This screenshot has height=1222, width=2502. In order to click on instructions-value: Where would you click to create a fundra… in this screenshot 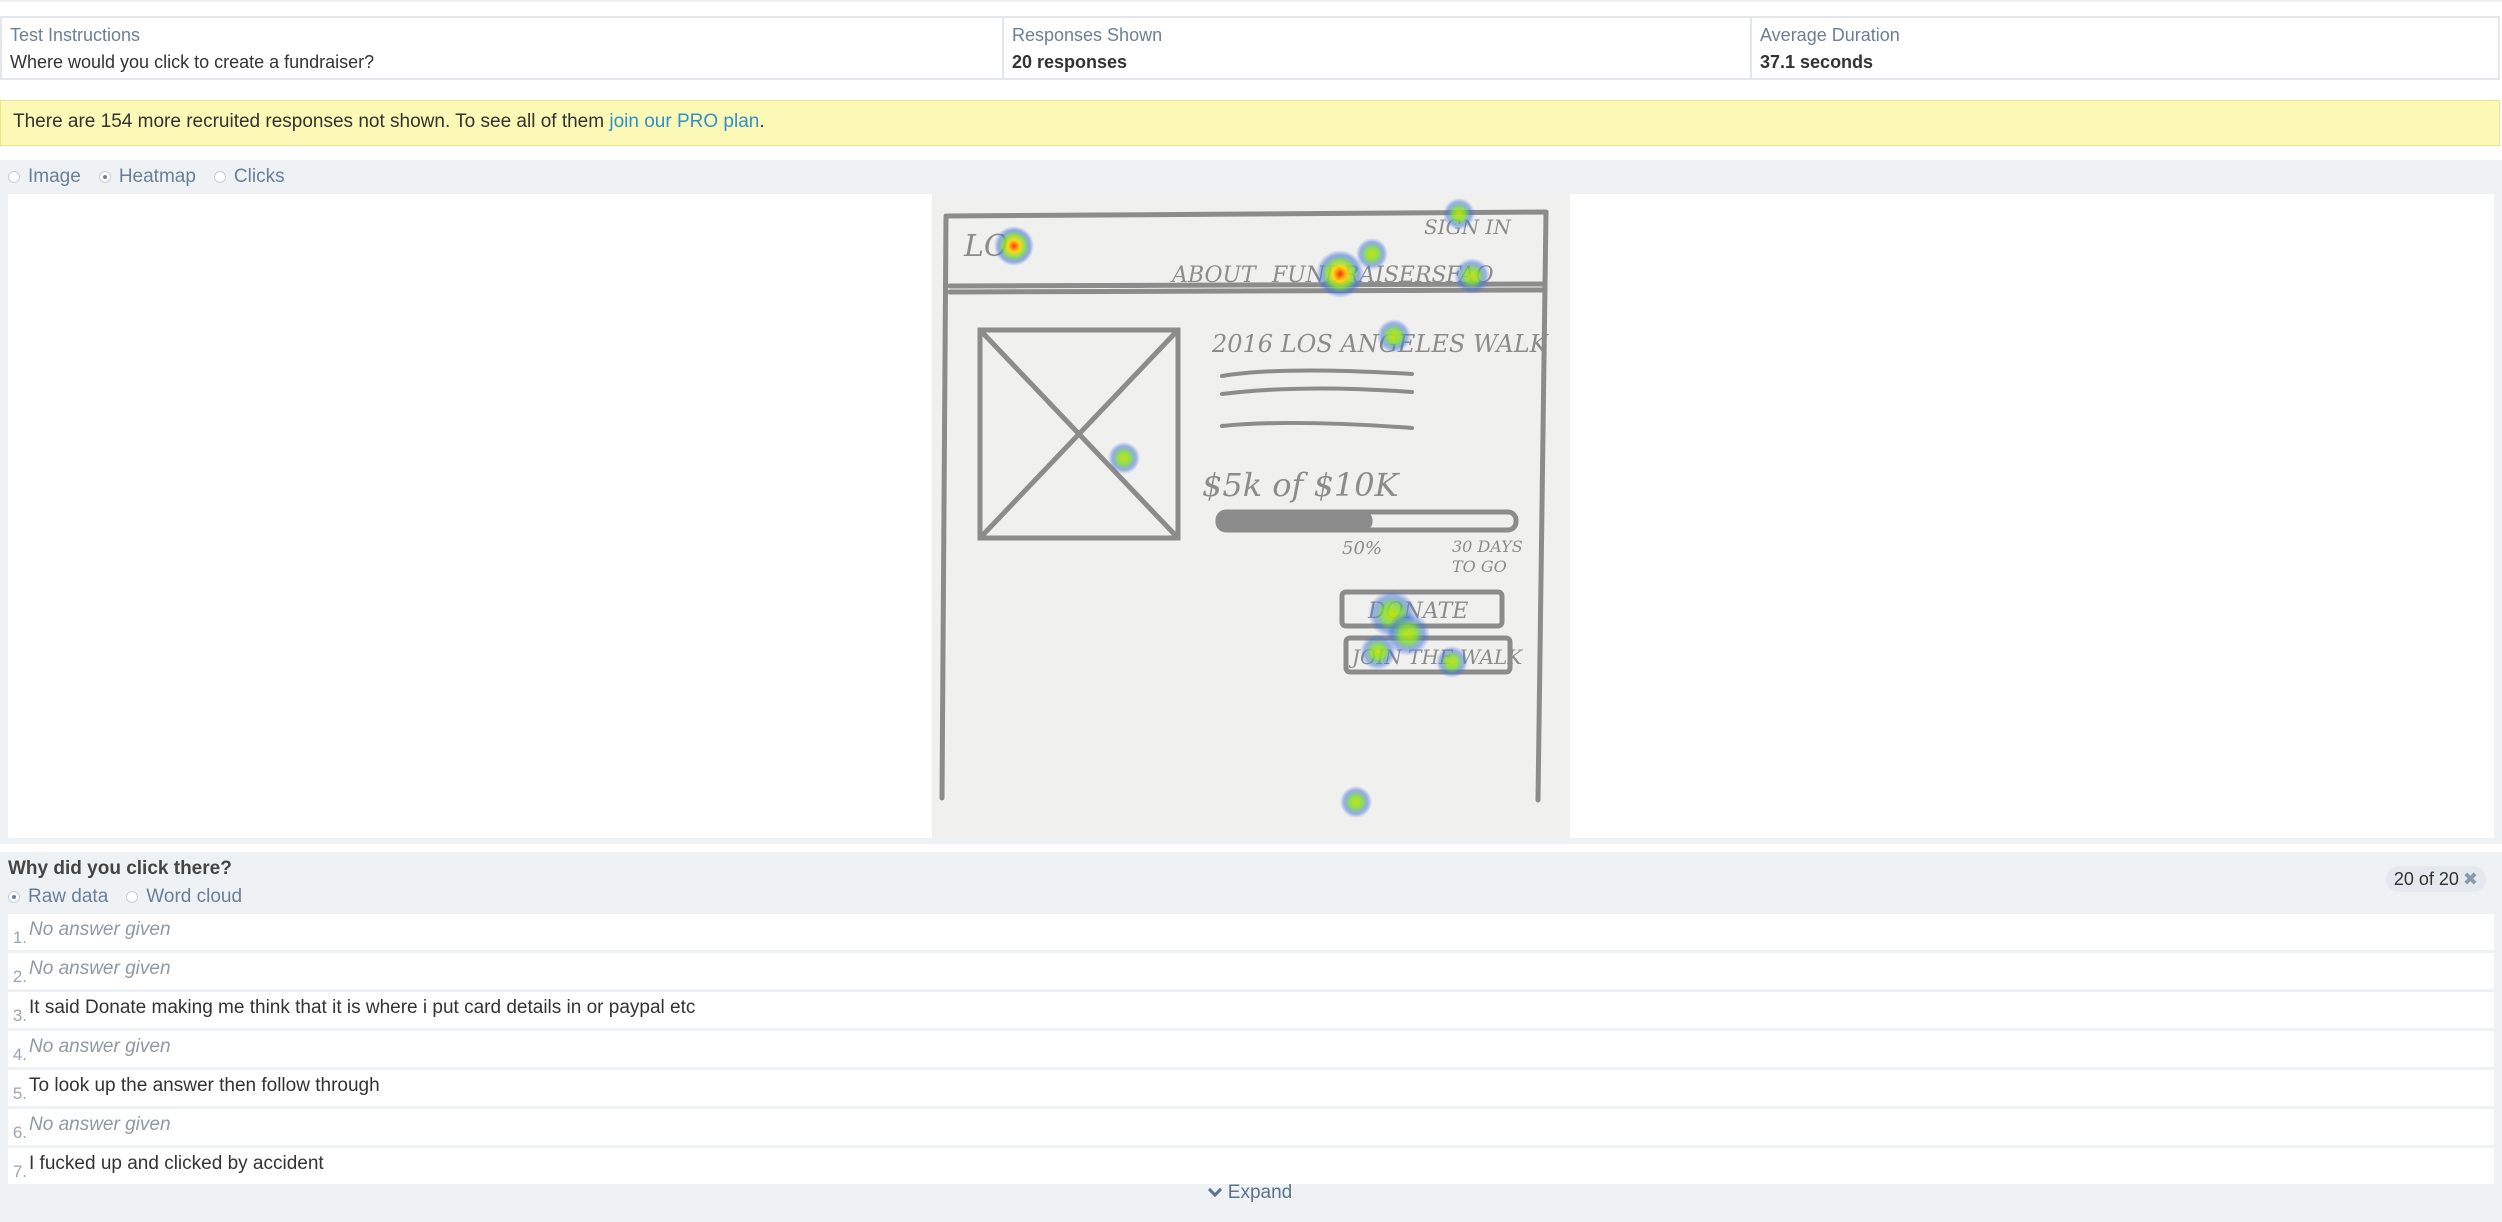, I will do `click(192, 62)`.